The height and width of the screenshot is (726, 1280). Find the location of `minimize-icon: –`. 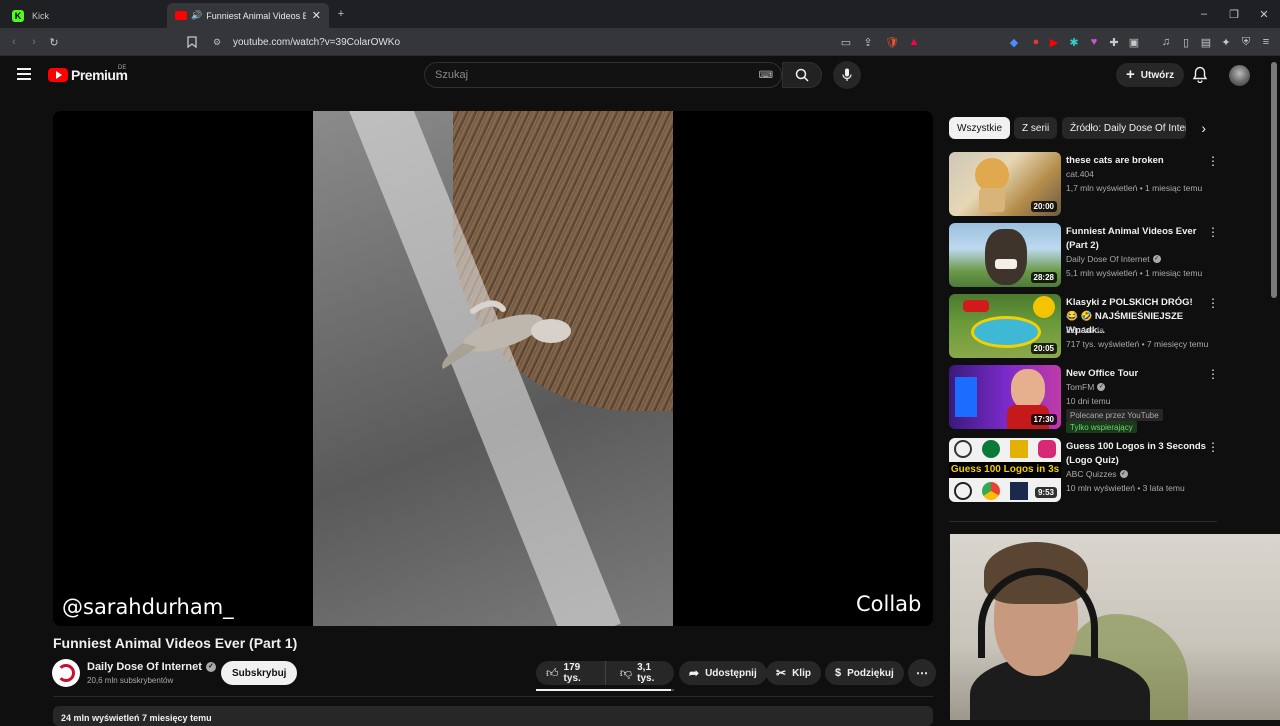

minimize-icon: – is located at coordinates (1204, 14).